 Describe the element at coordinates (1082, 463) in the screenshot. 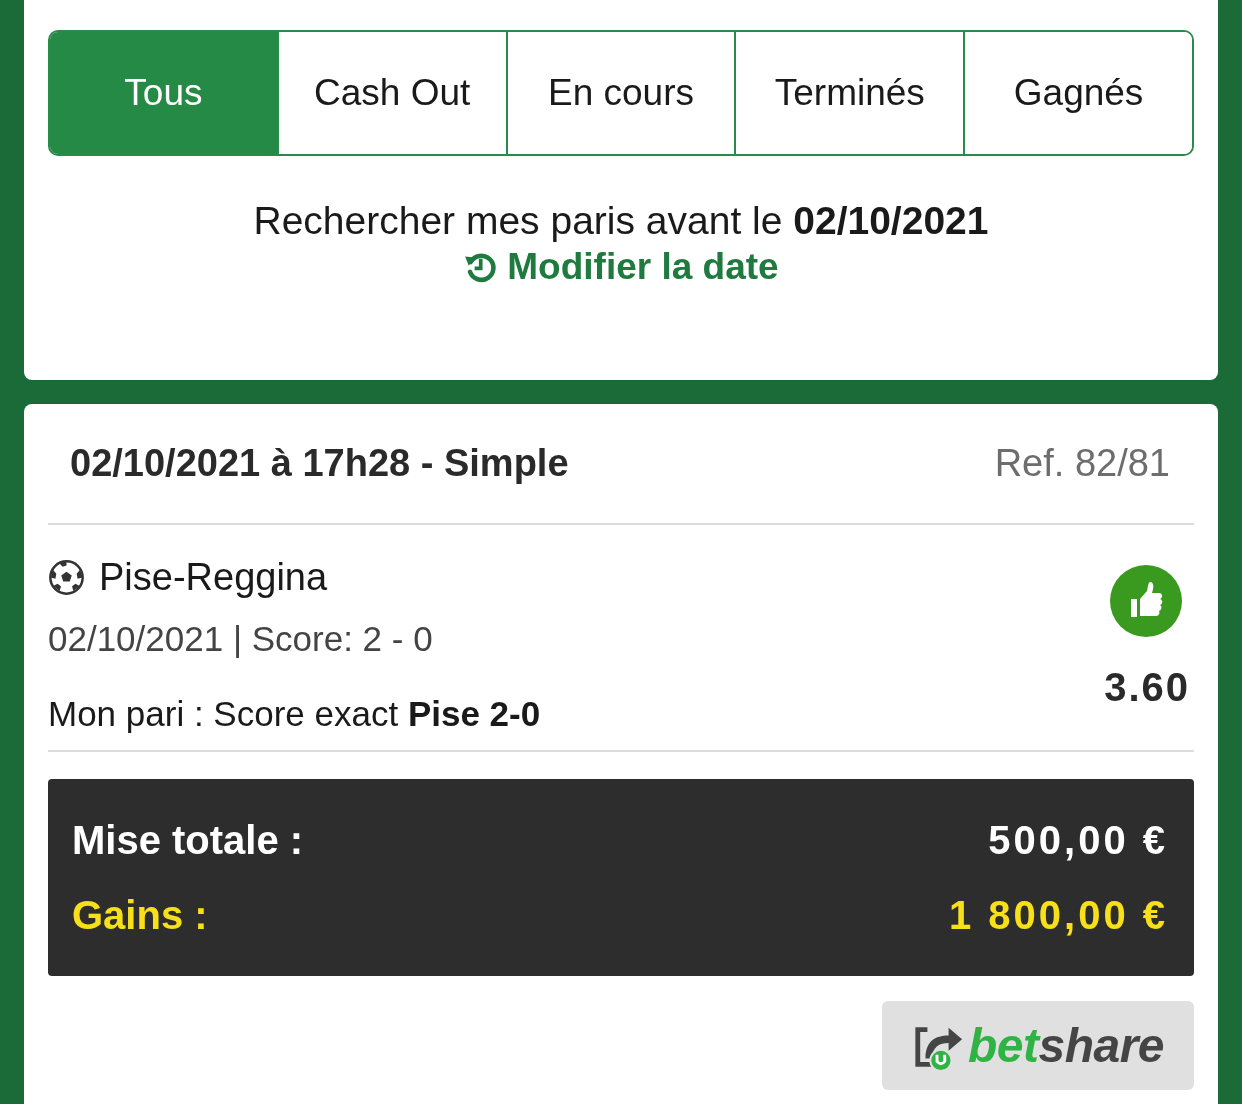

I see `bet-reference: Ref. 82/81` at that location.